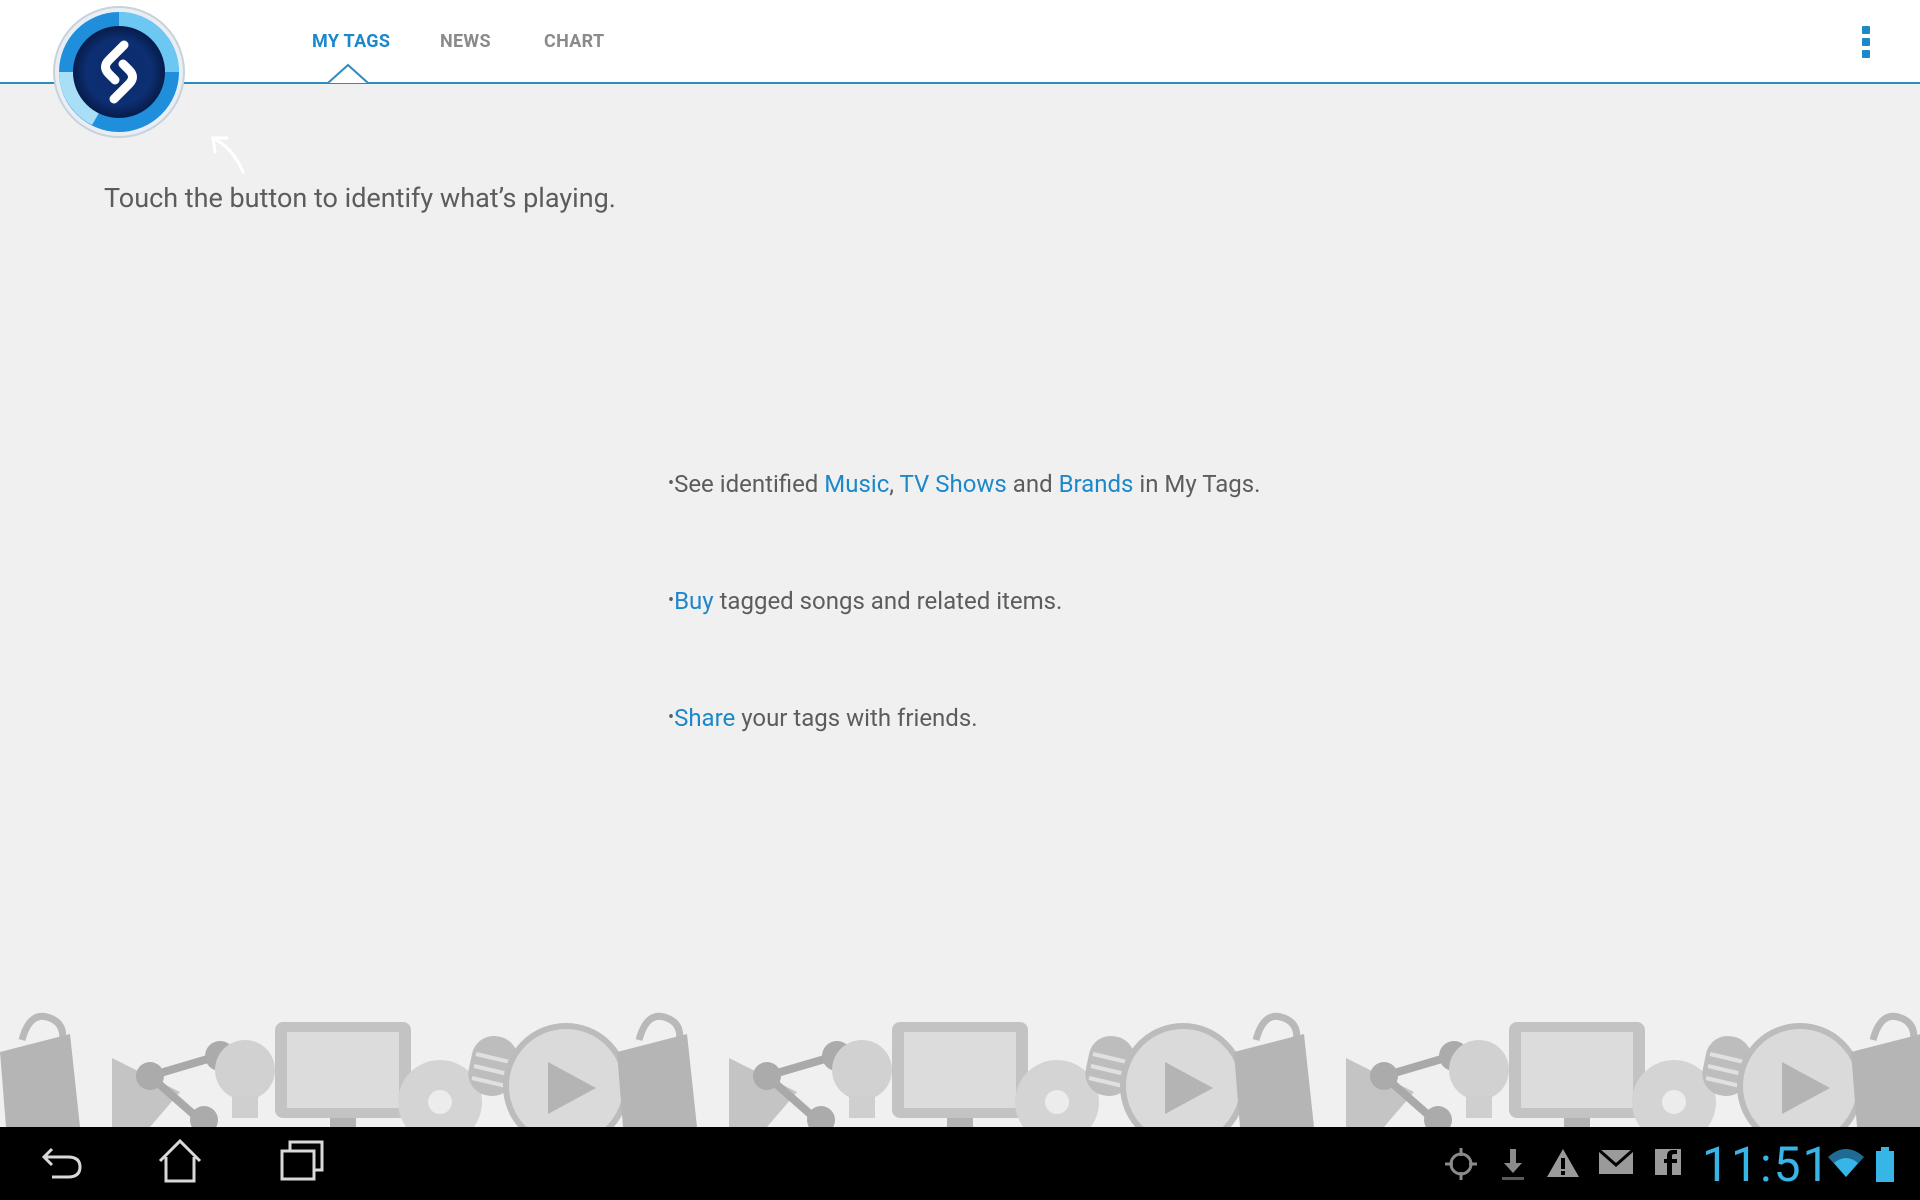  I want to click on tab-chart: CHART, so click(574, 41).